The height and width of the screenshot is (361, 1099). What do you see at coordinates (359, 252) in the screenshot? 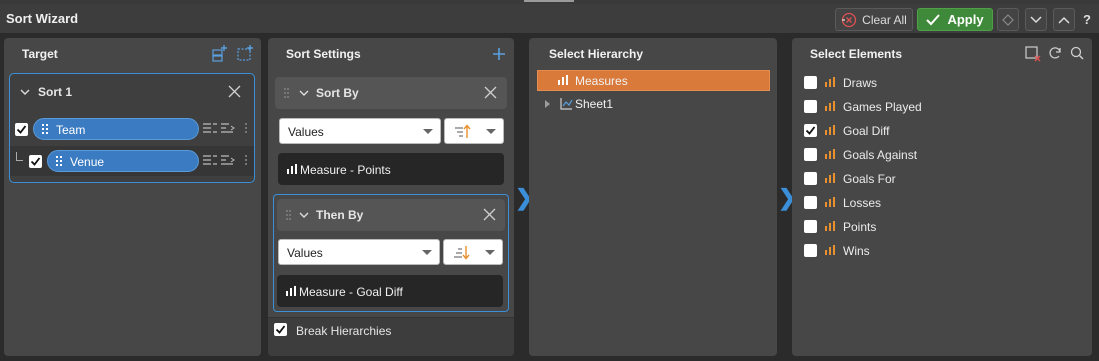
I see `then-by-type-select: Values` at bounding box center [359, 252].